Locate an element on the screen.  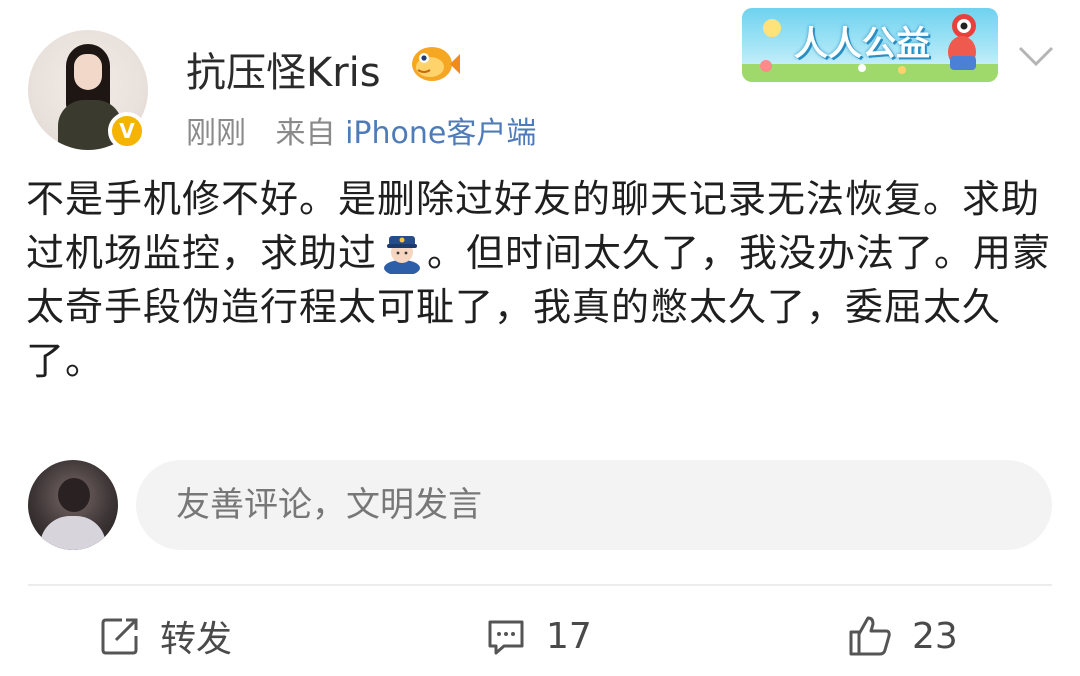
current-user-avatar is located at coordinates (73, 505).